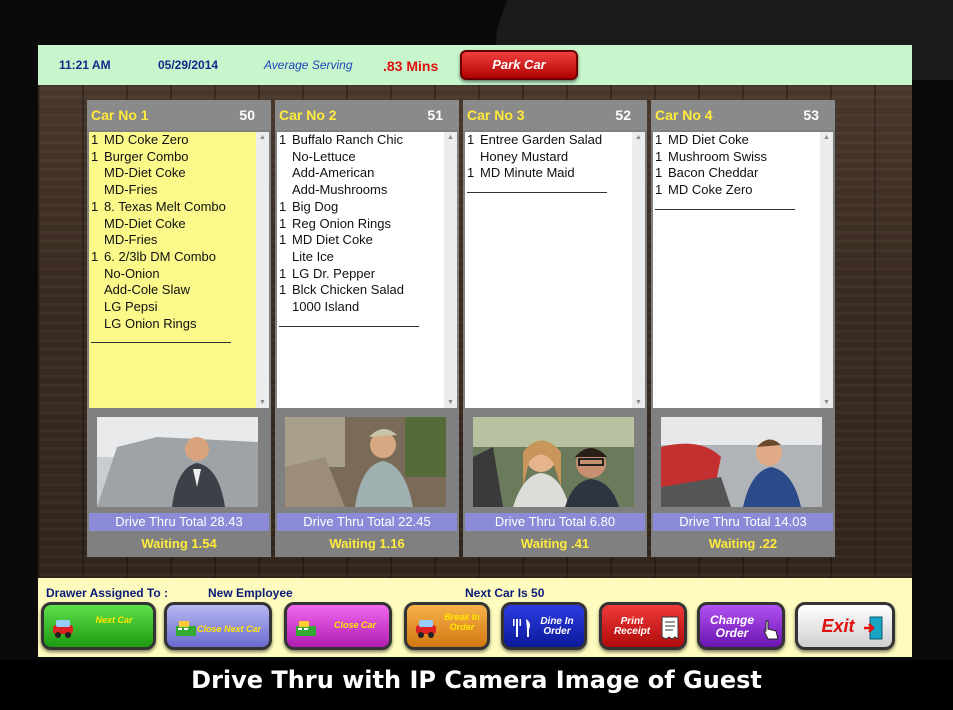 The image size is (953, 710). I want to click on order-item: No-Onion, so click(172, 274).